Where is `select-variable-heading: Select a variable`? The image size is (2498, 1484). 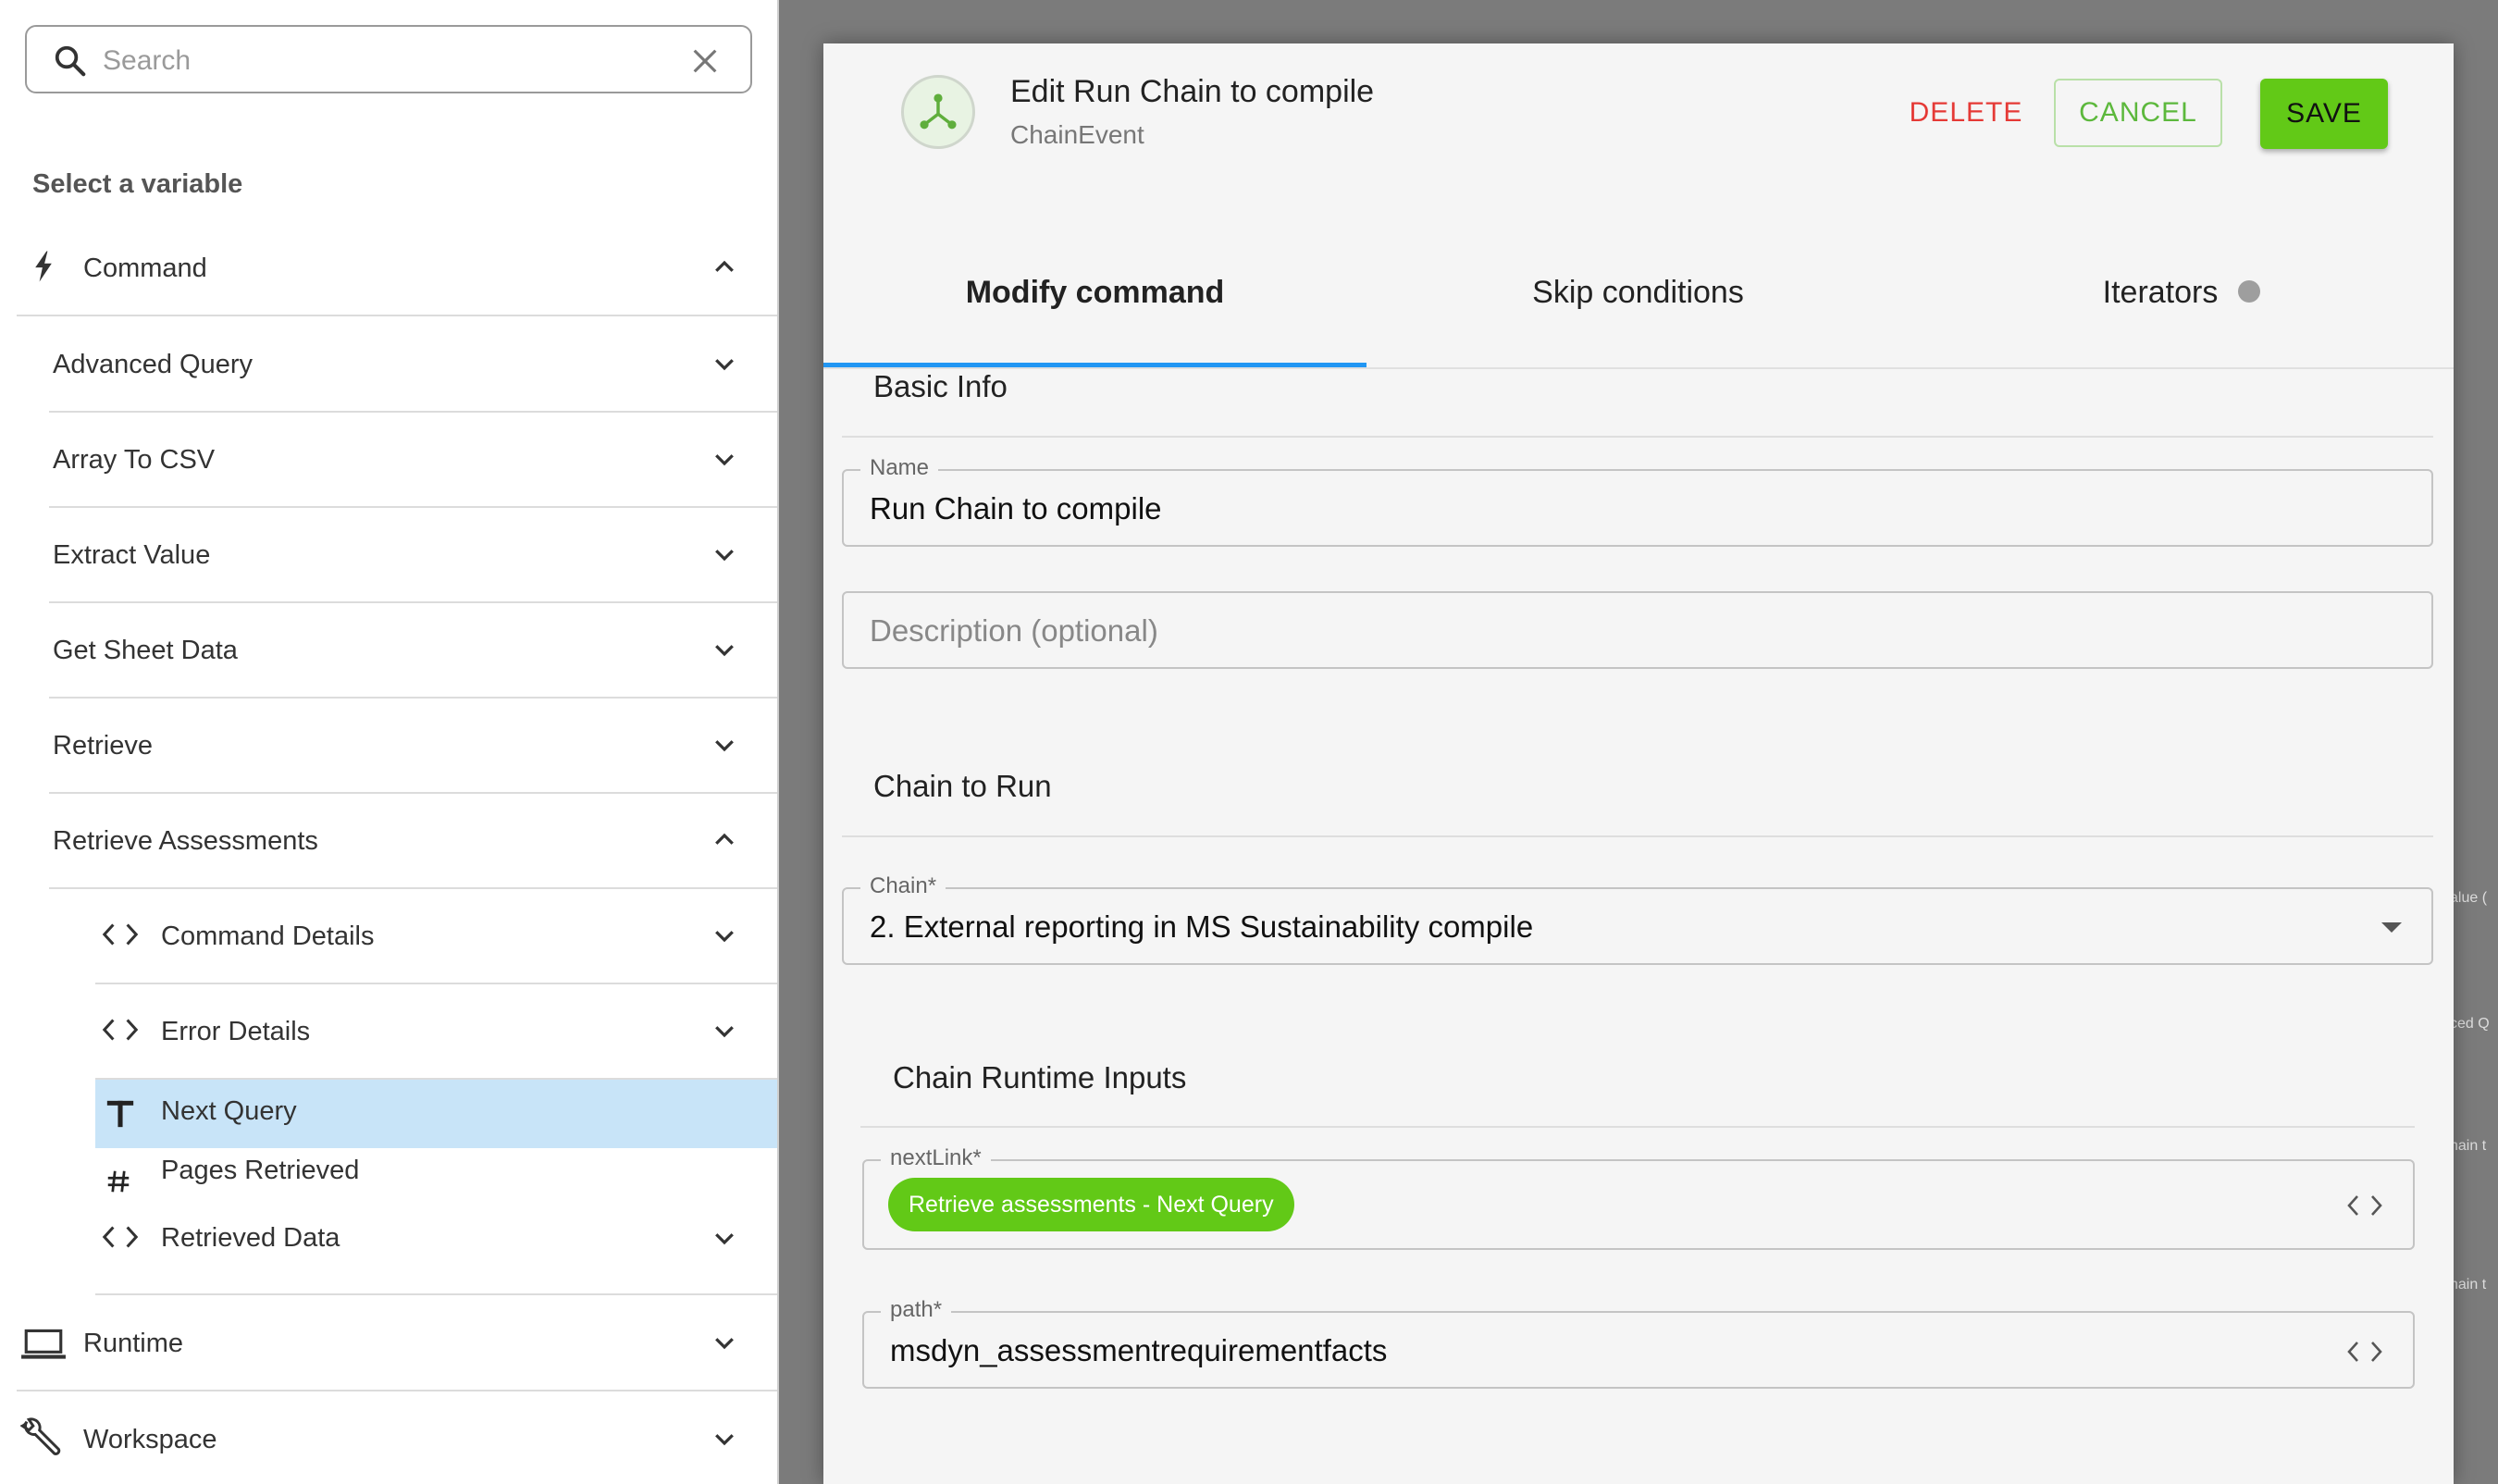 select-variable-heading: Select a variable is located at coordinates (138, 184).